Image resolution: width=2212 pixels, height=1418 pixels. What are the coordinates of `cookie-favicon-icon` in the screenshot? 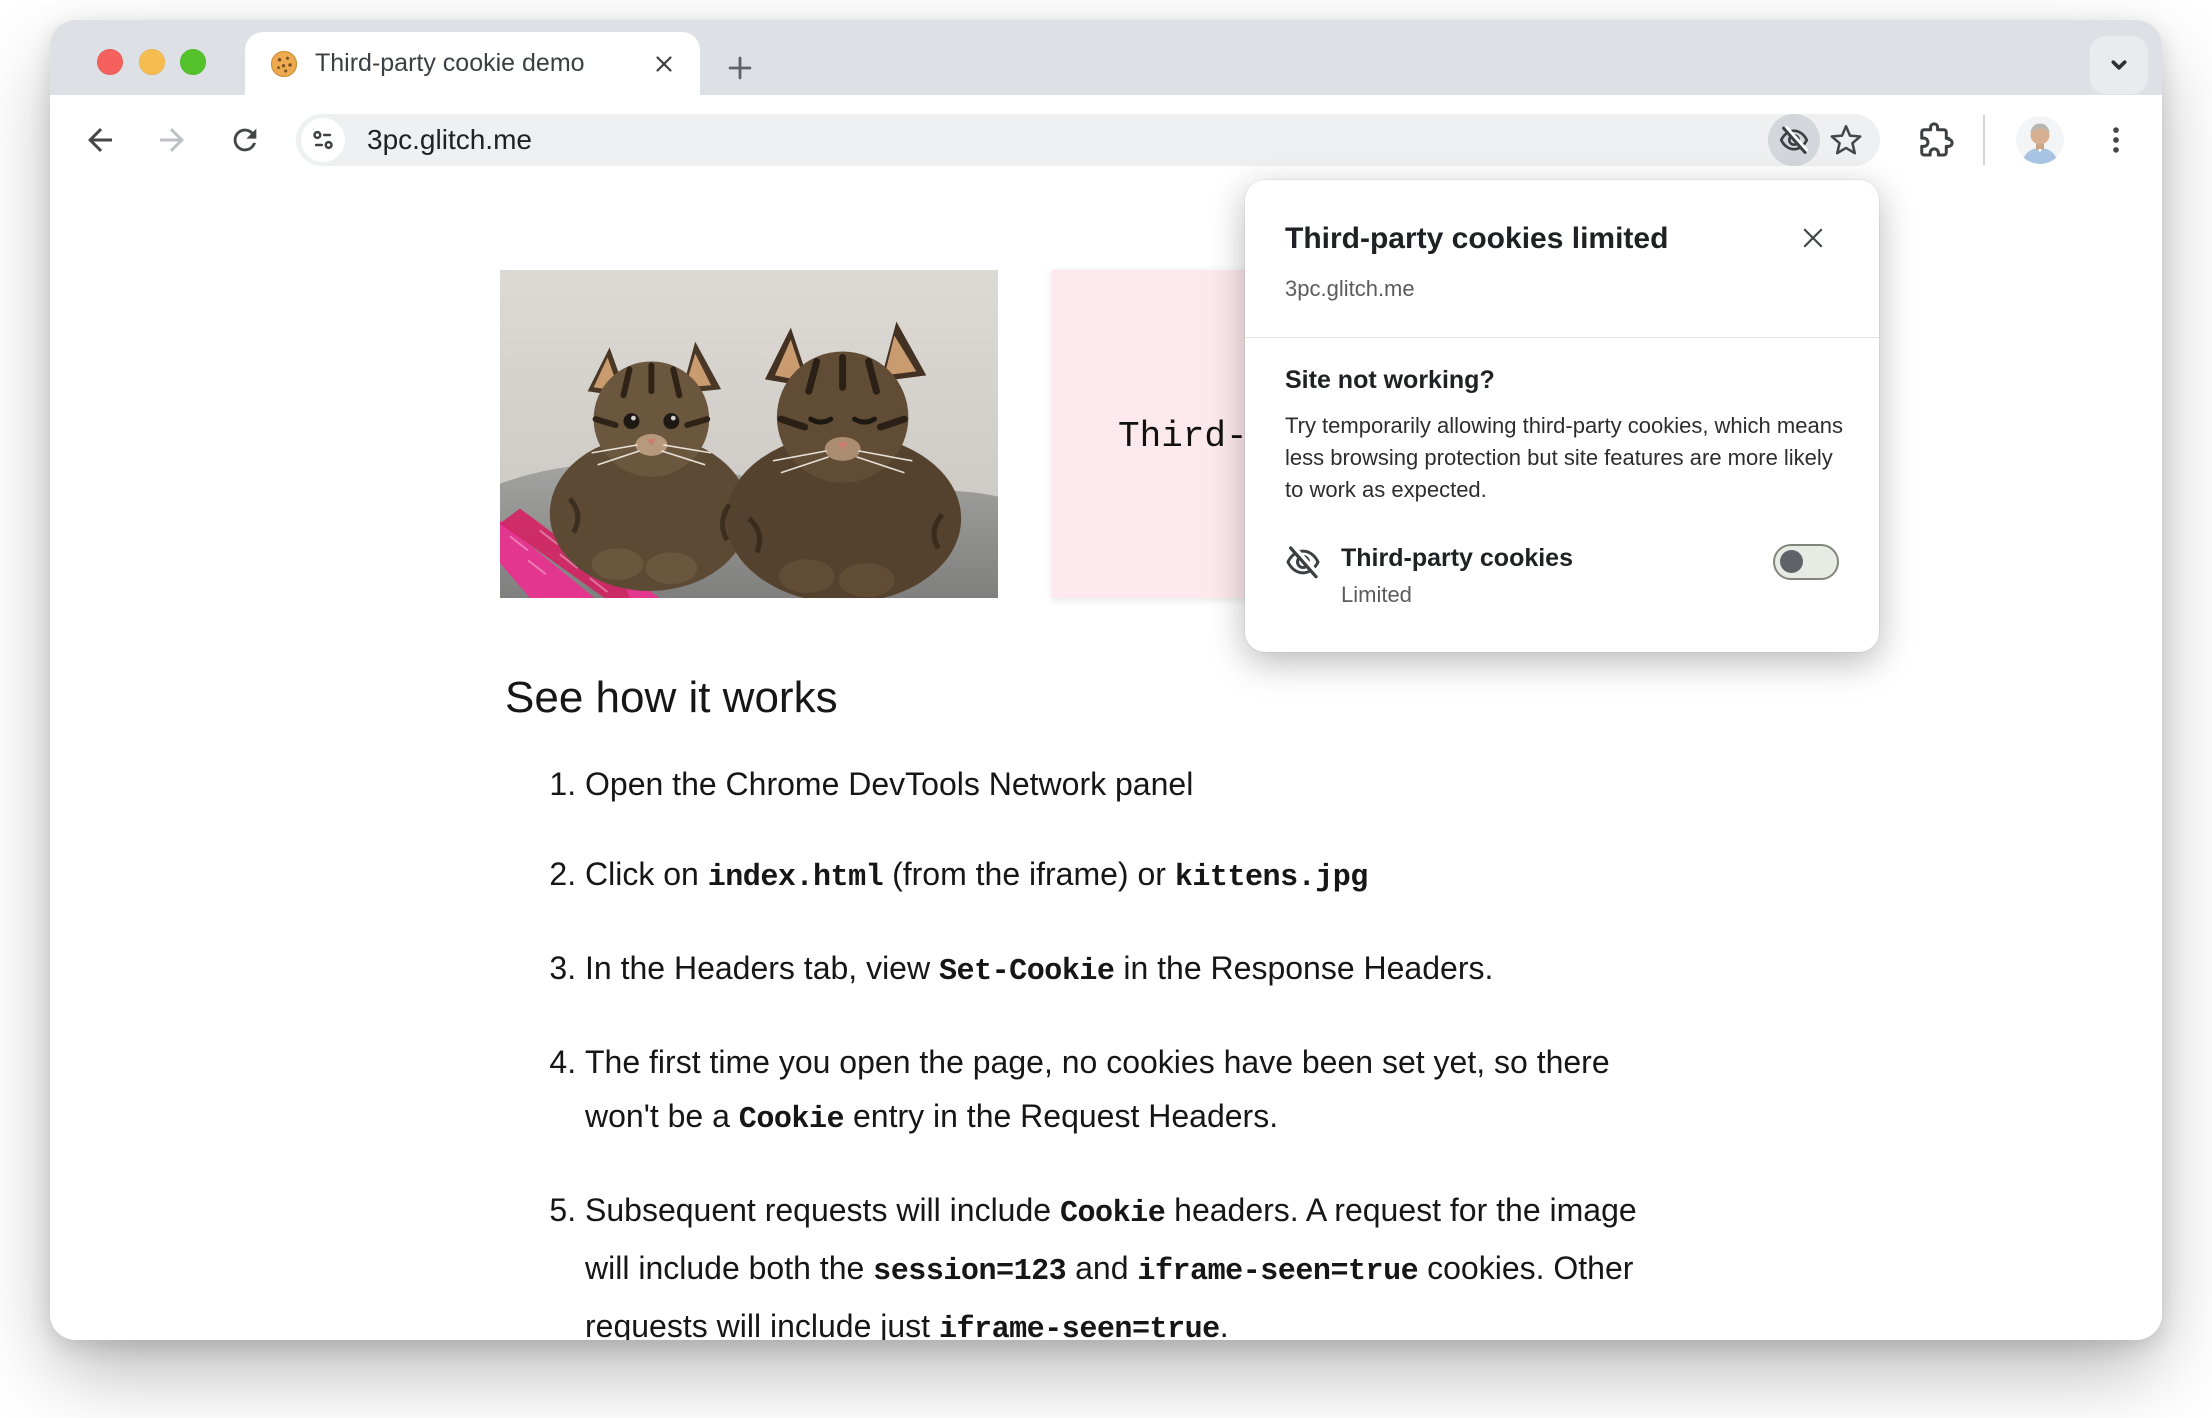 It's located at (284, 63).